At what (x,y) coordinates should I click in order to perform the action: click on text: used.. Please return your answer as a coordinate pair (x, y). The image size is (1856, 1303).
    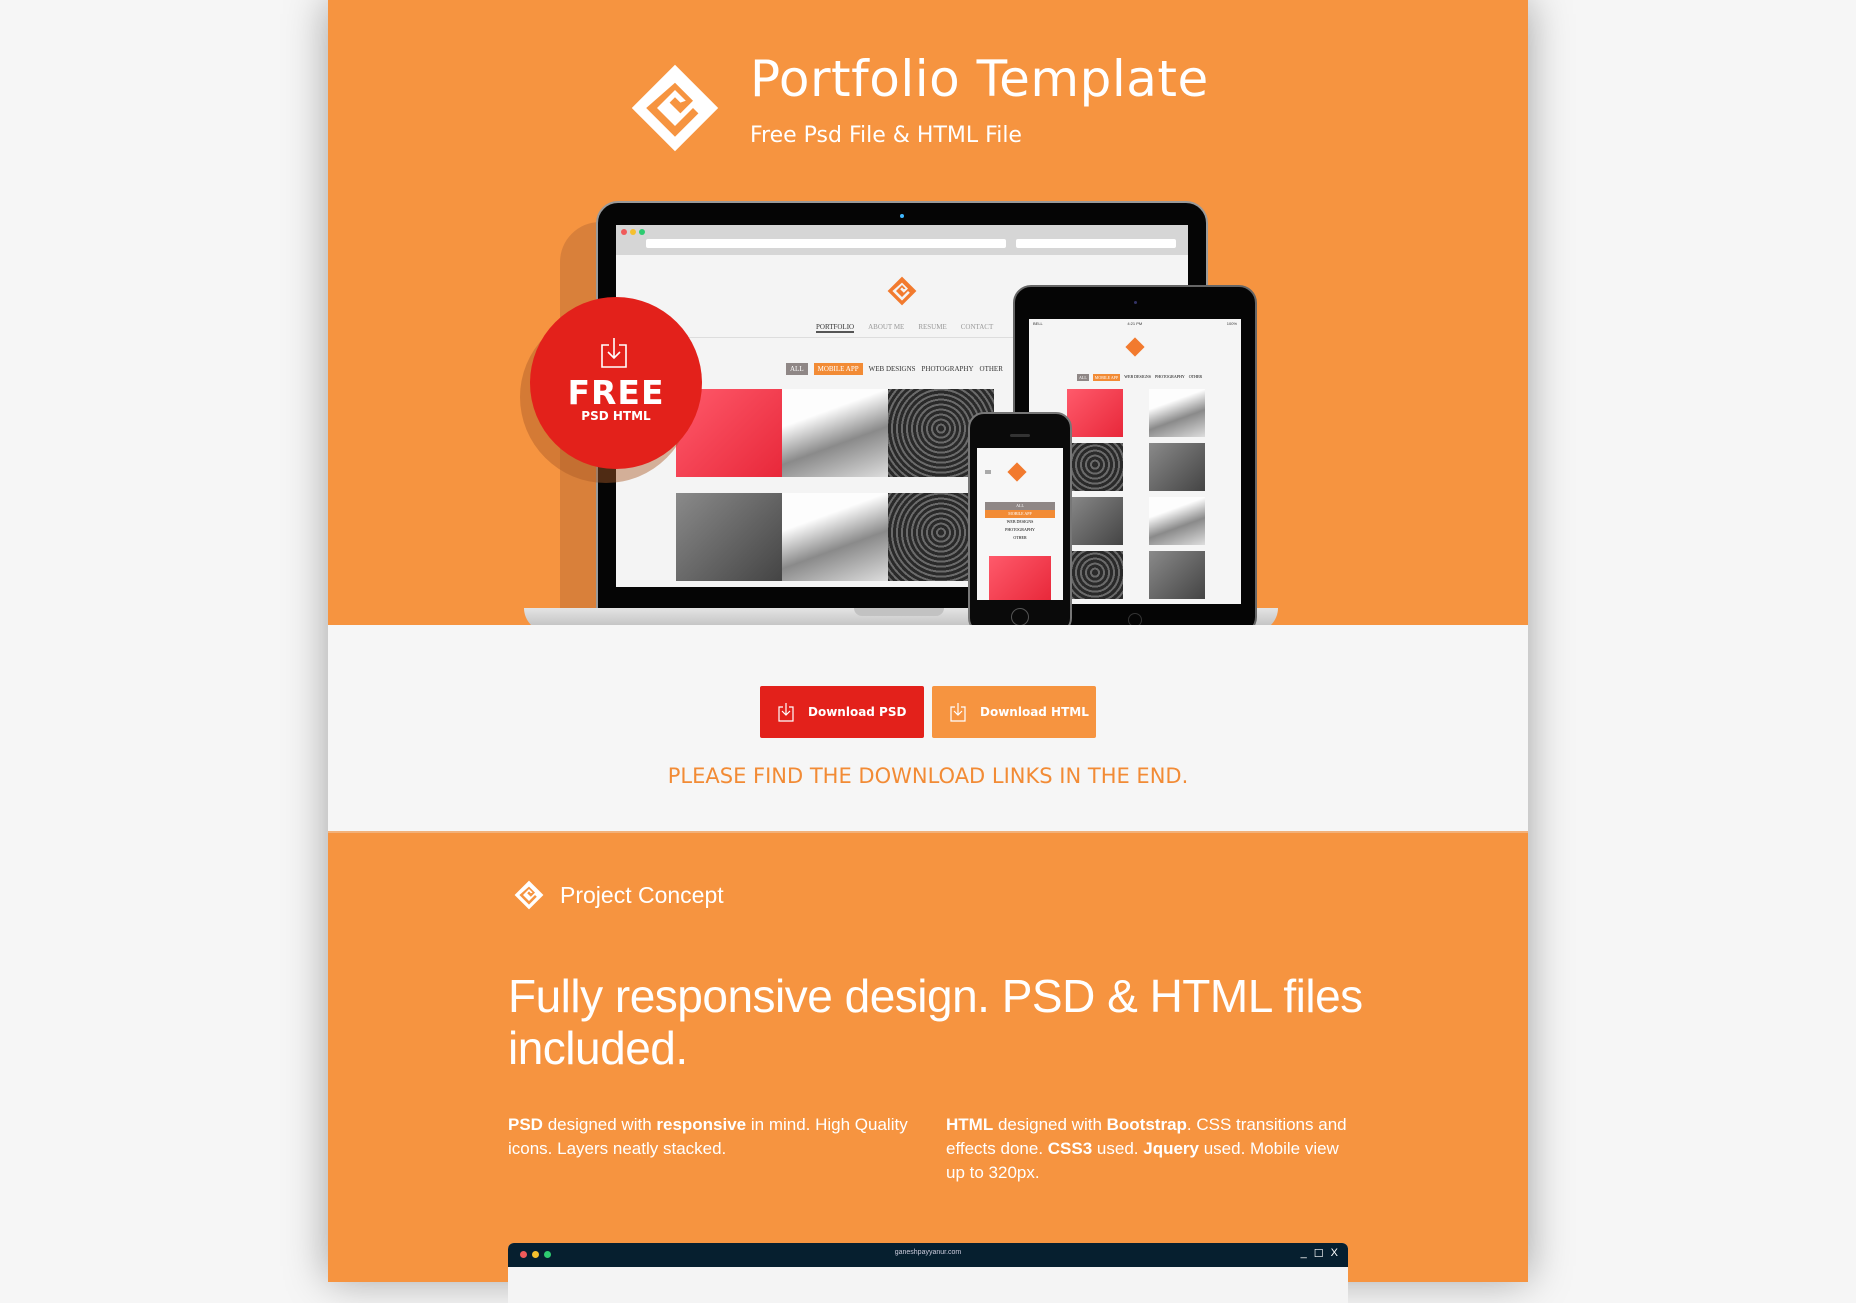
    Looking at the image, I should click on (1118, 1148).